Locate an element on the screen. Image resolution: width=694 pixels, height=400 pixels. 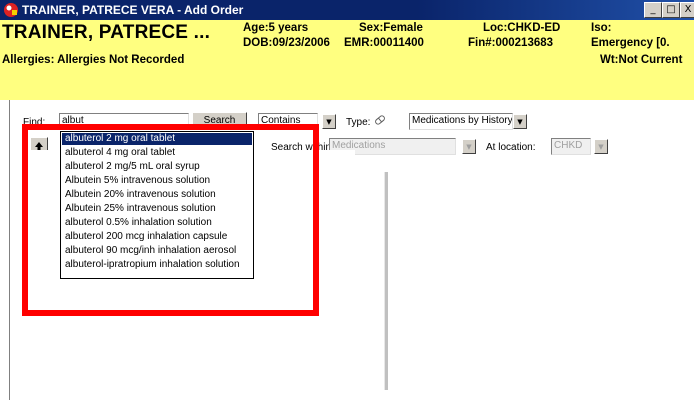
maximize-button: □ is located at coordinates (671, 10).